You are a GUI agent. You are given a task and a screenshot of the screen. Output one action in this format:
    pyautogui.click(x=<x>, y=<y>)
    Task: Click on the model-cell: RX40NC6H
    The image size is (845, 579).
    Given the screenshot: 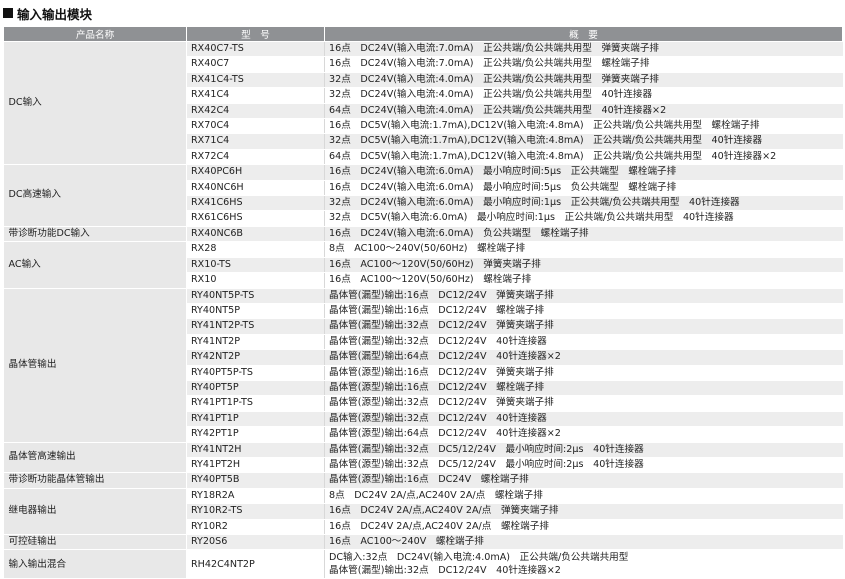 What is the action you would take?
    pyautogui.click(x=255, y=188)
    